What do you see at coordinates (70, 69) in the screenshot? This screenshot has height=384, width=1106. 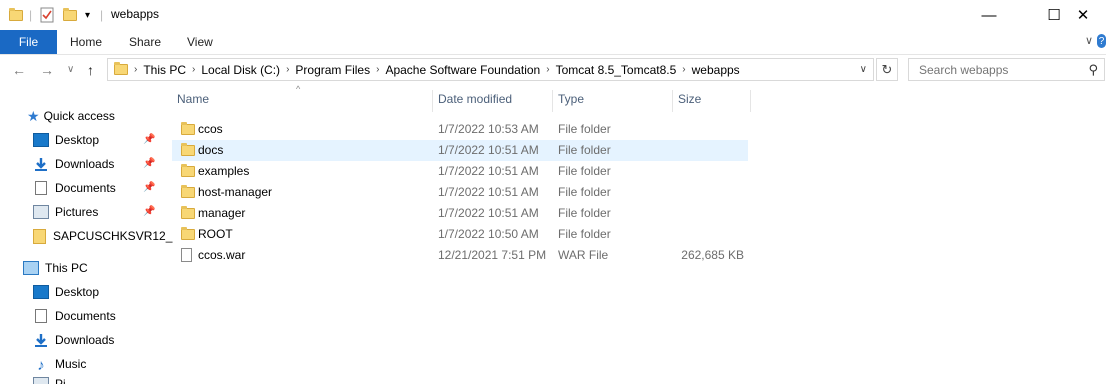 I see `recent-locations-button: ∨` at bounding box center [70, 69].